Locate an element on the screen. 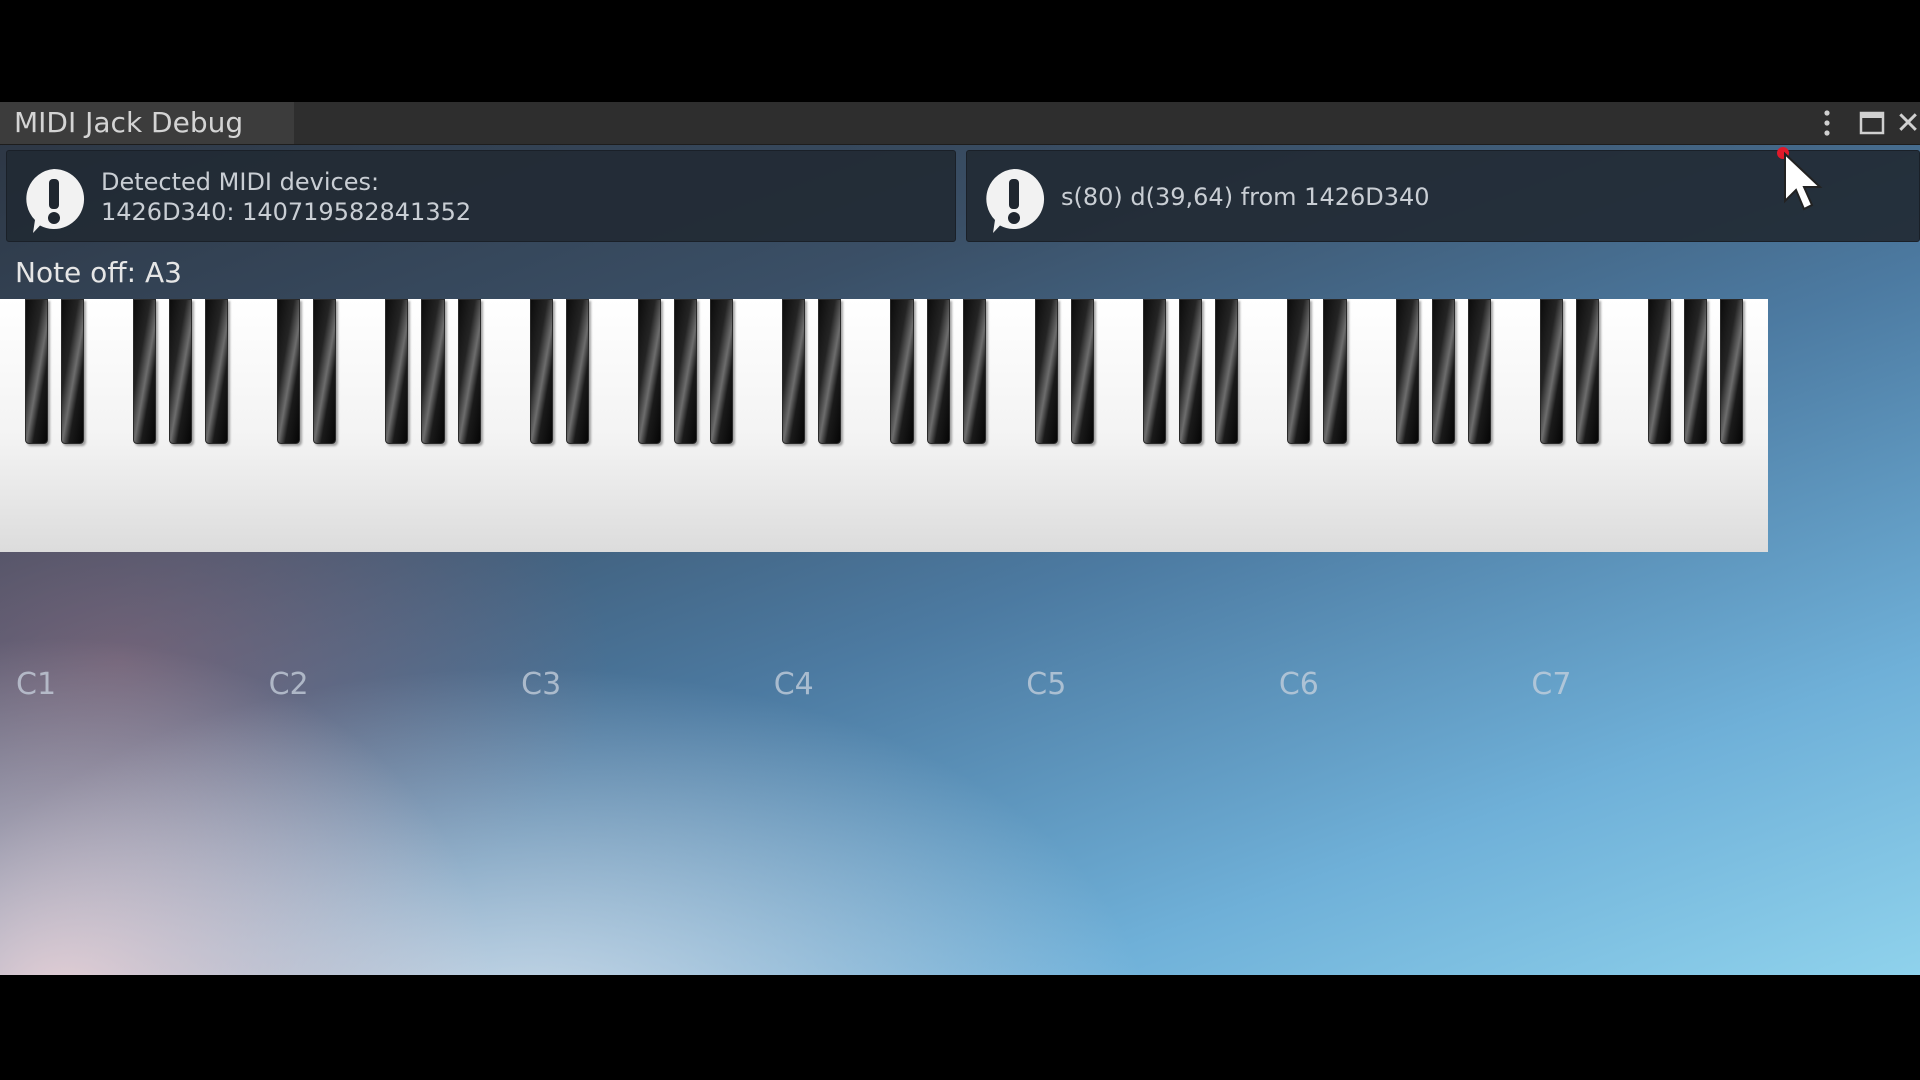 Image resolution: width=1920 pixels, height=1080 pixels. octave-label: C5 is located at coordinates (1046, 684).